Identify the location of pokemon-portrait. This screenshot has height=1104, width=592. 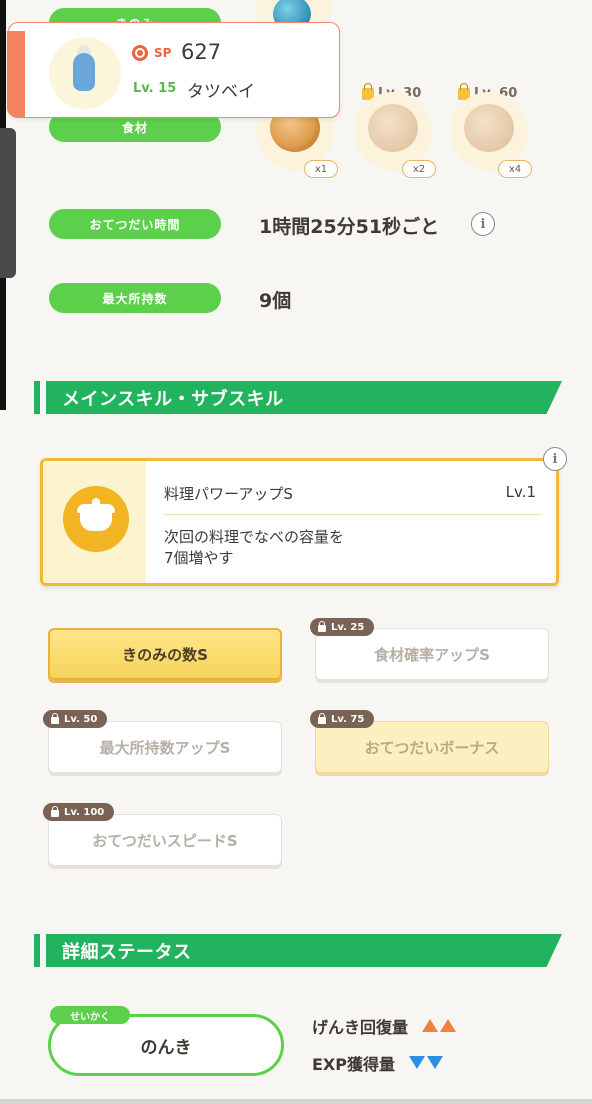
(85, 73).